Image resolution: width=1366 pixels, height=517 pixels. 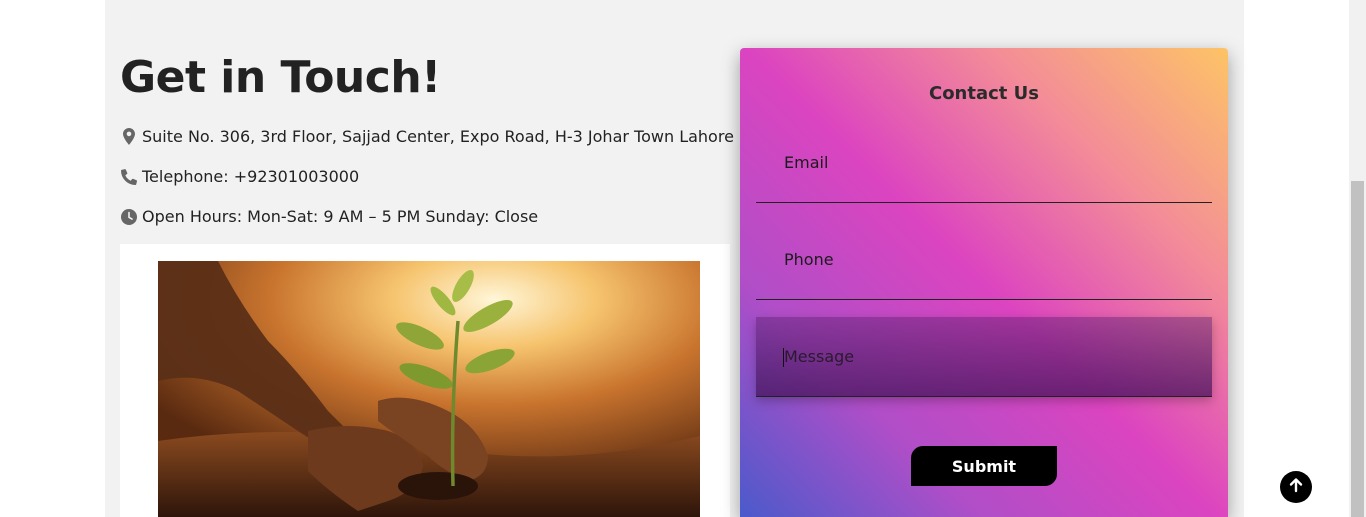 I want to click on page-title: Get in Touch!, so click(x=280, y=77).